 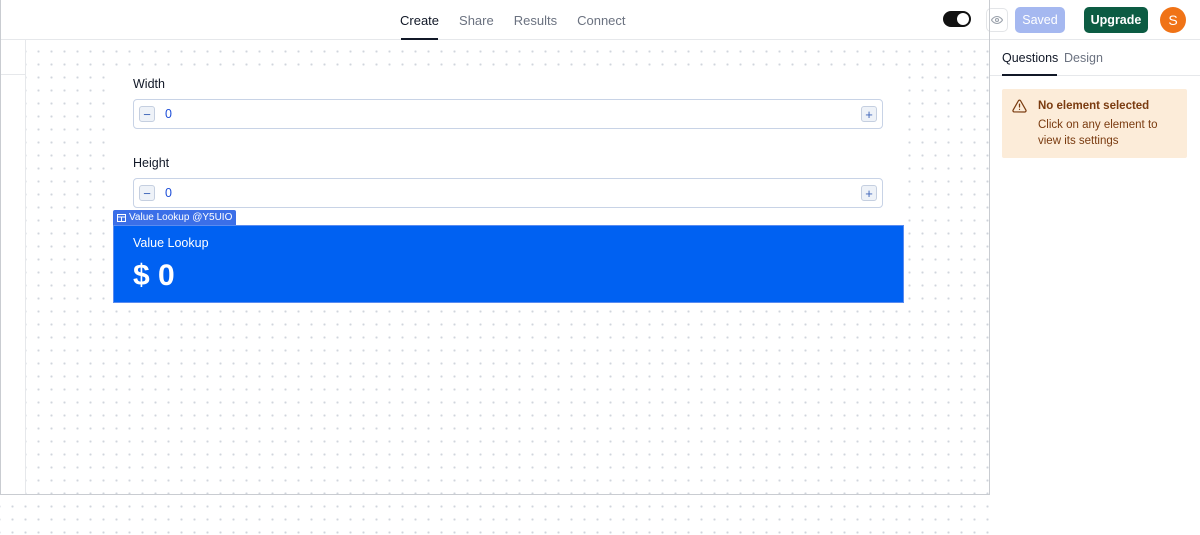 I want to click on panel-tabs: Questions Design, so click(x=1095, y=58).